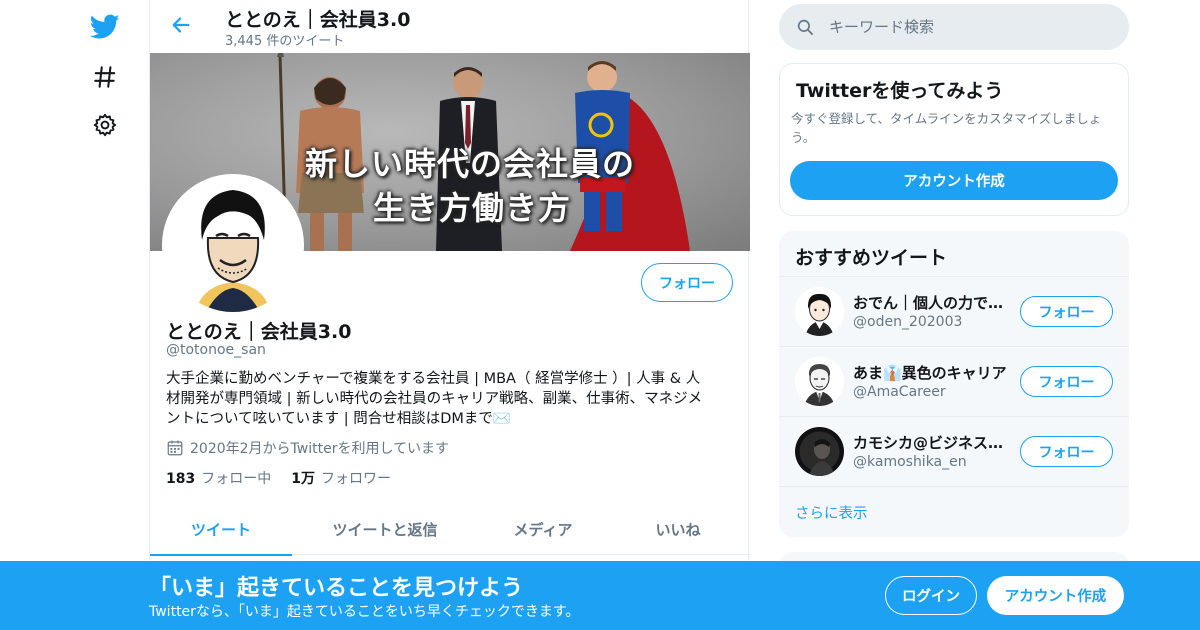  I want to click on joined-date: 2020年2月からTwitterを利用しています, so click(307, 448).